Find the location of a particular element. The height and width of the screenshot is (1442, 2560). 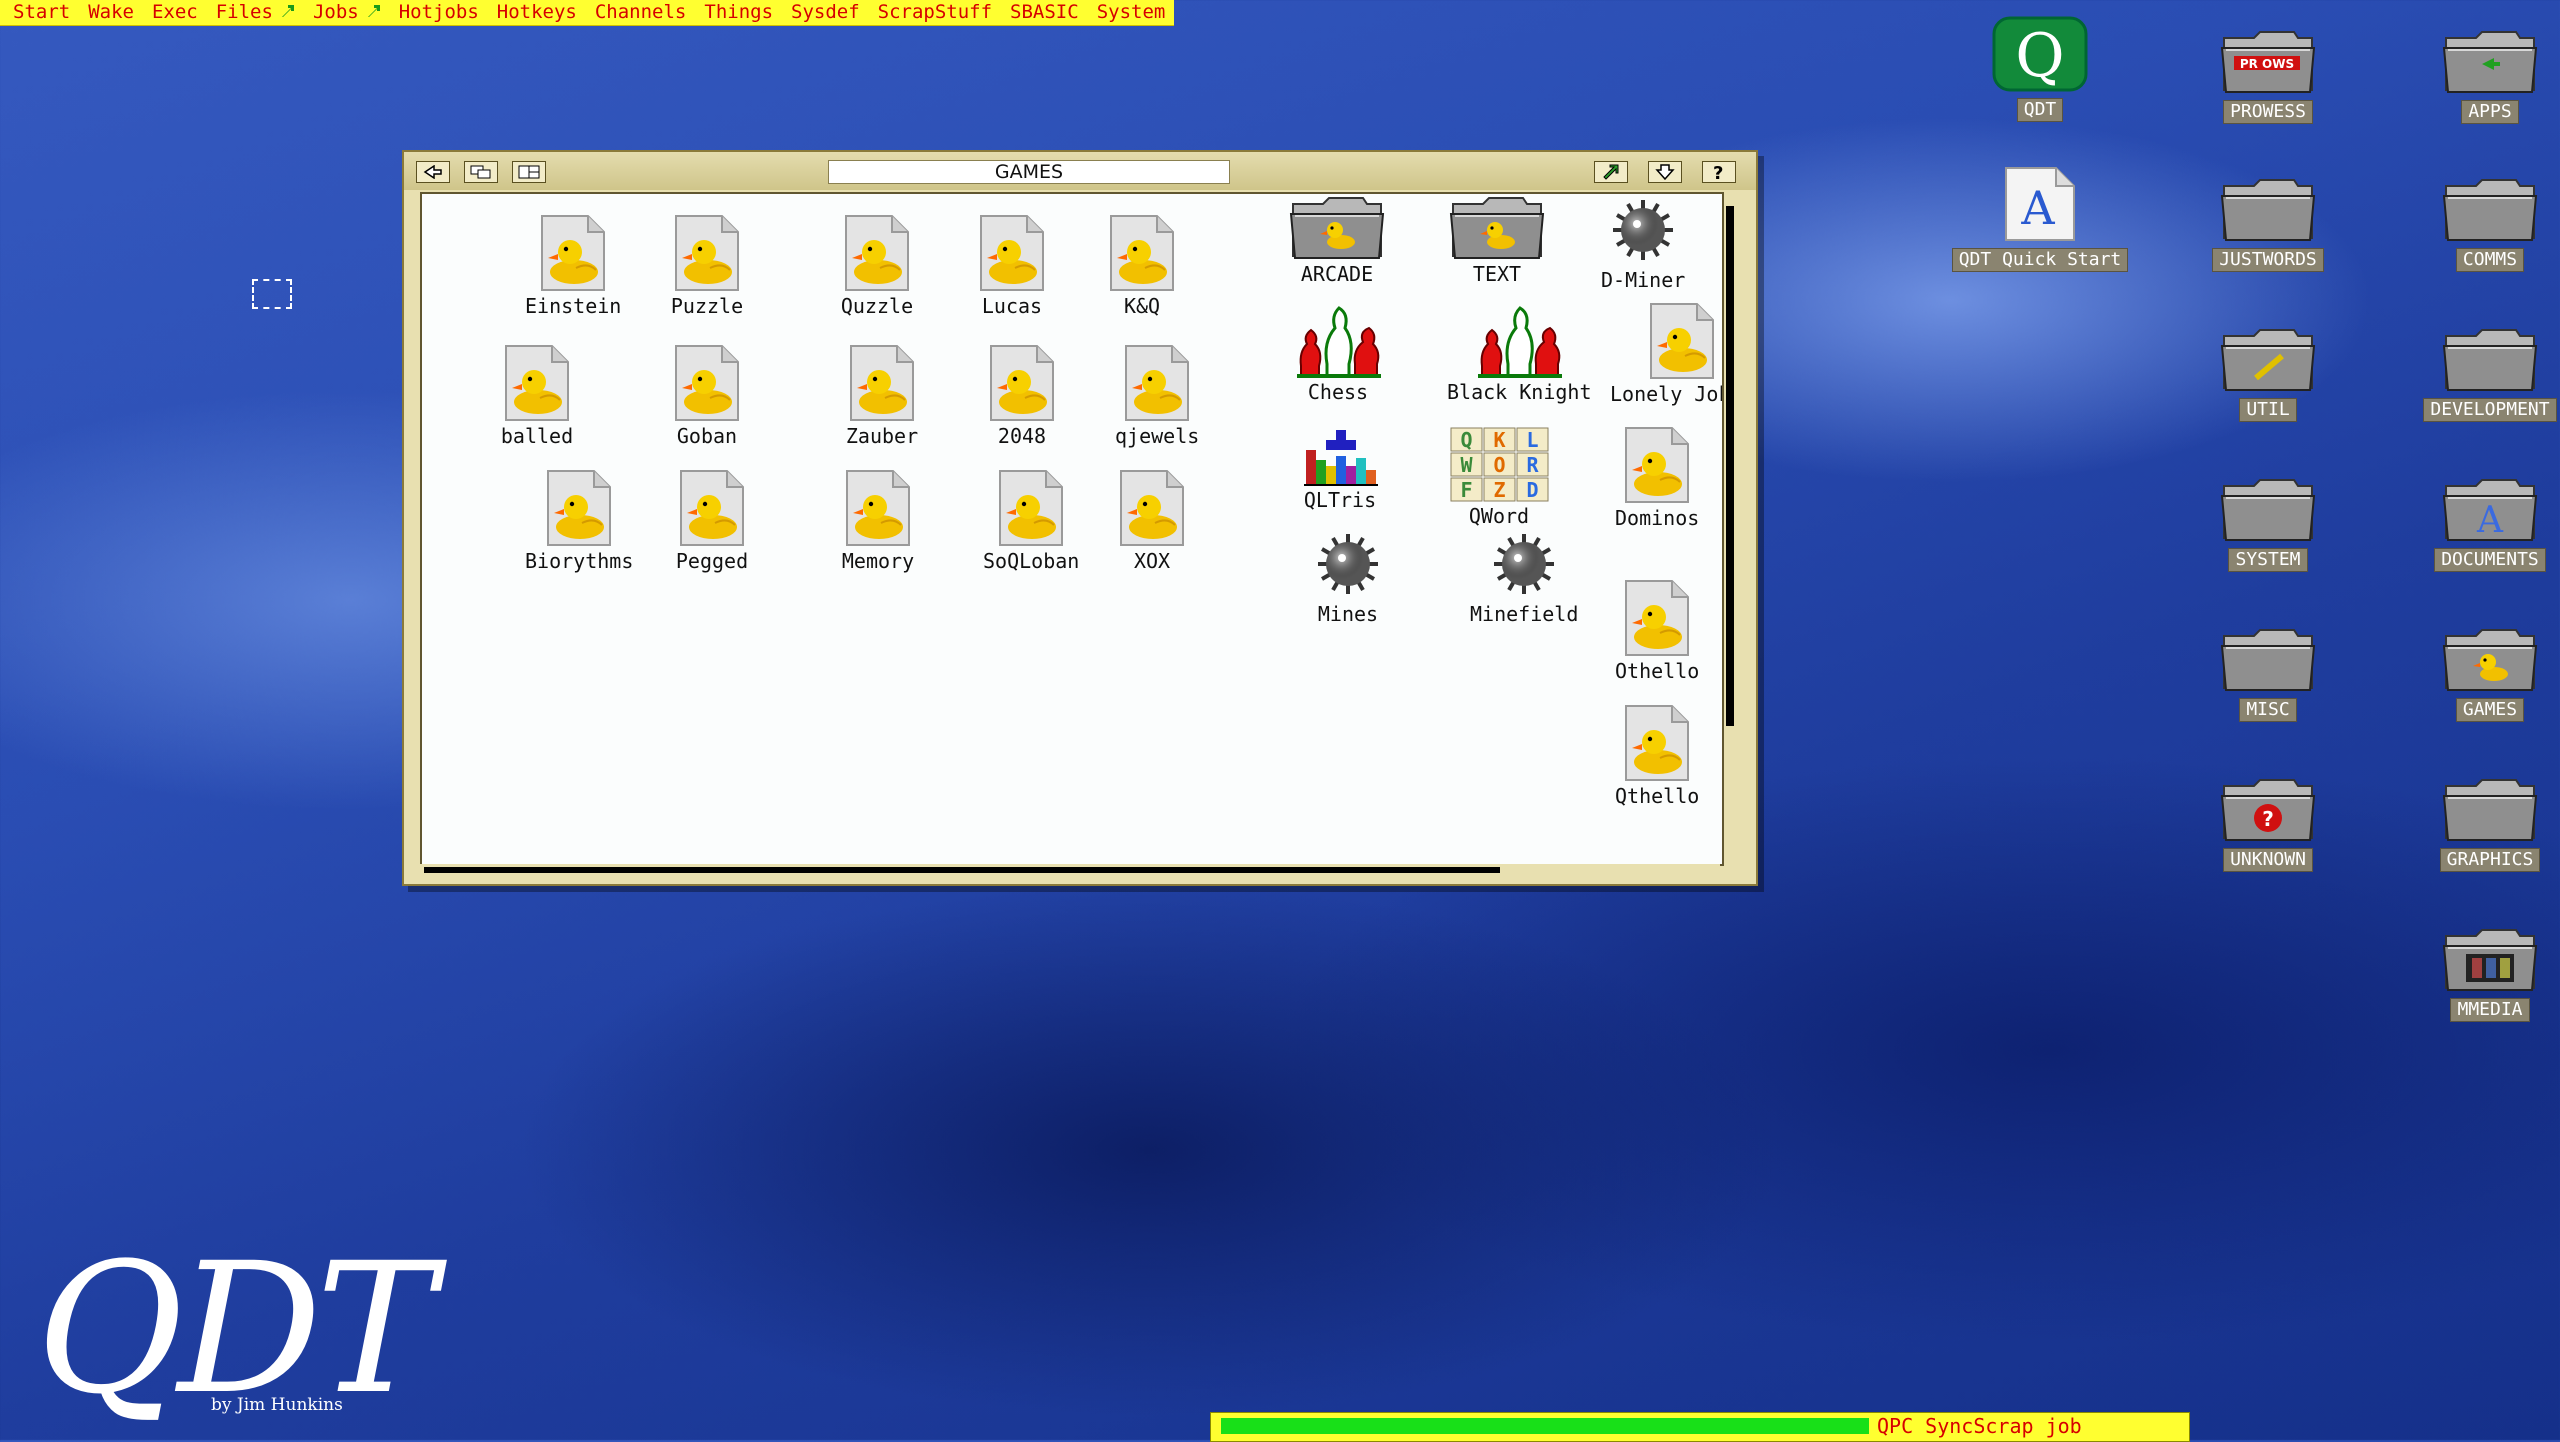

horizontal-scrollbar is located at coordinates (1070, 870).